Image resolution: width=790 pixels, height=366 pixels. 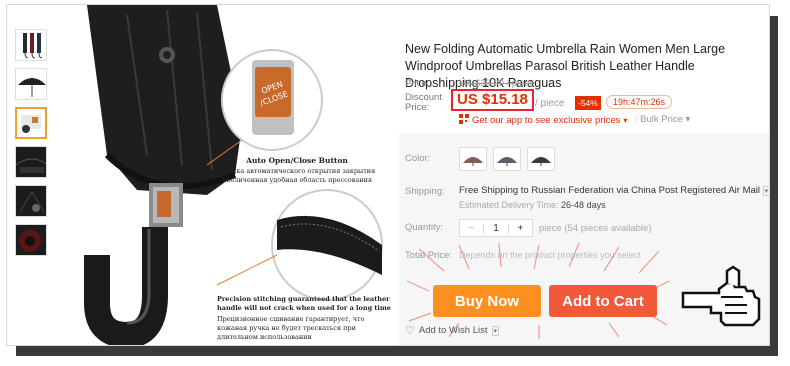 I want to click on app-link-text: Get our app to see exclusive prices, so click(x=546, y=120).